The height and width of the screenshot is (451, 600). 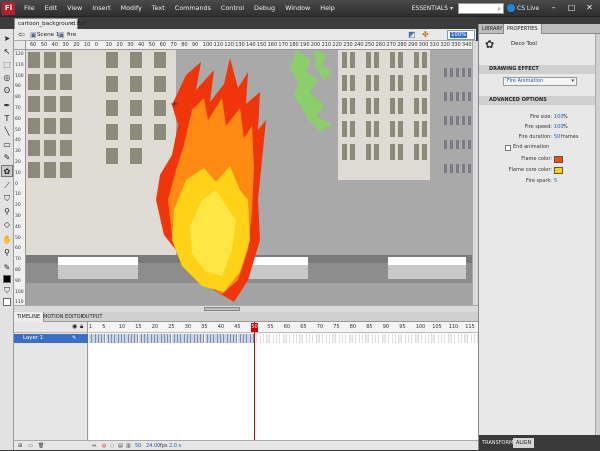 I want to click on window-controls: – □ ✕, so click(x=572, y=8).